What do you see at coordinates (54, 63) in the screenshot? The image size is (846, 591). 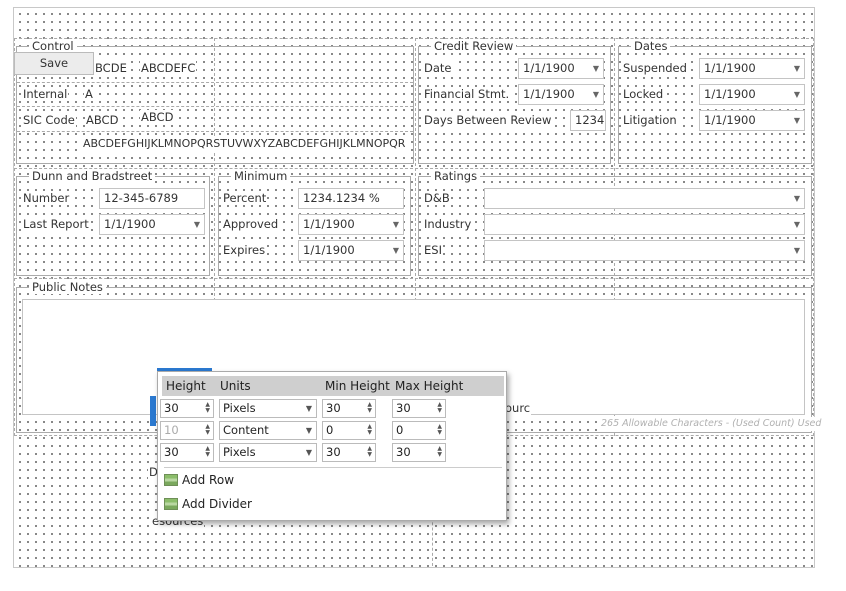 I see `save-button: Save` at bounding box center [54, 63].